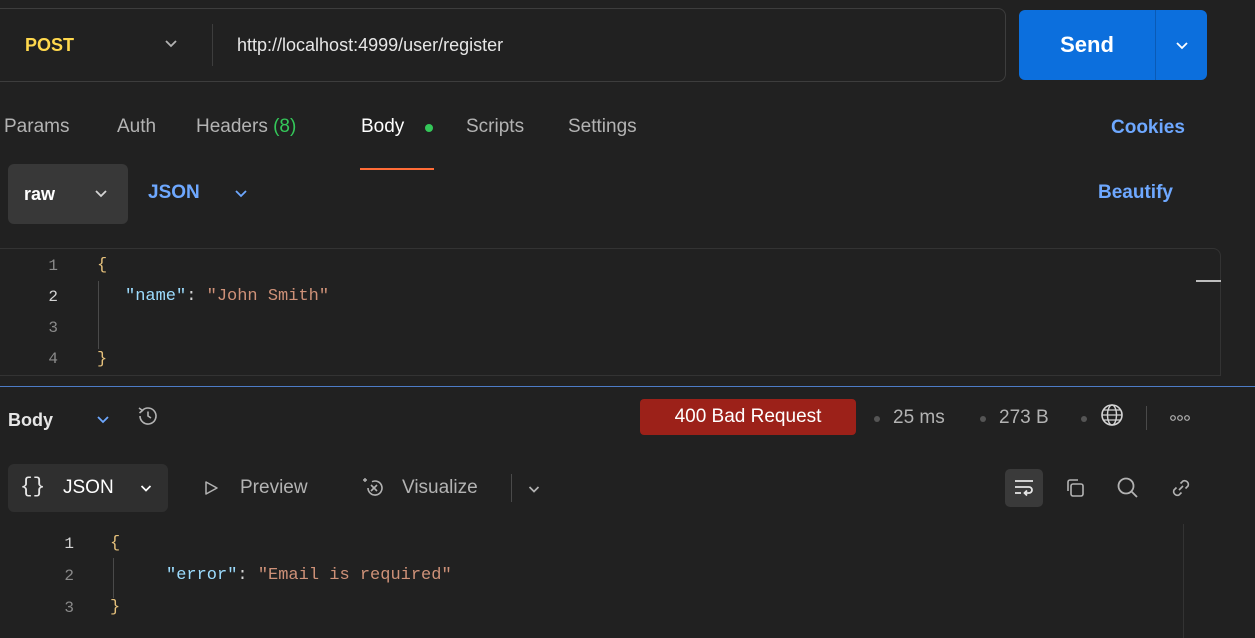 This screenshot has width=1255, height=638. I want to click on json-value: "Email is required", so click(354, 575).